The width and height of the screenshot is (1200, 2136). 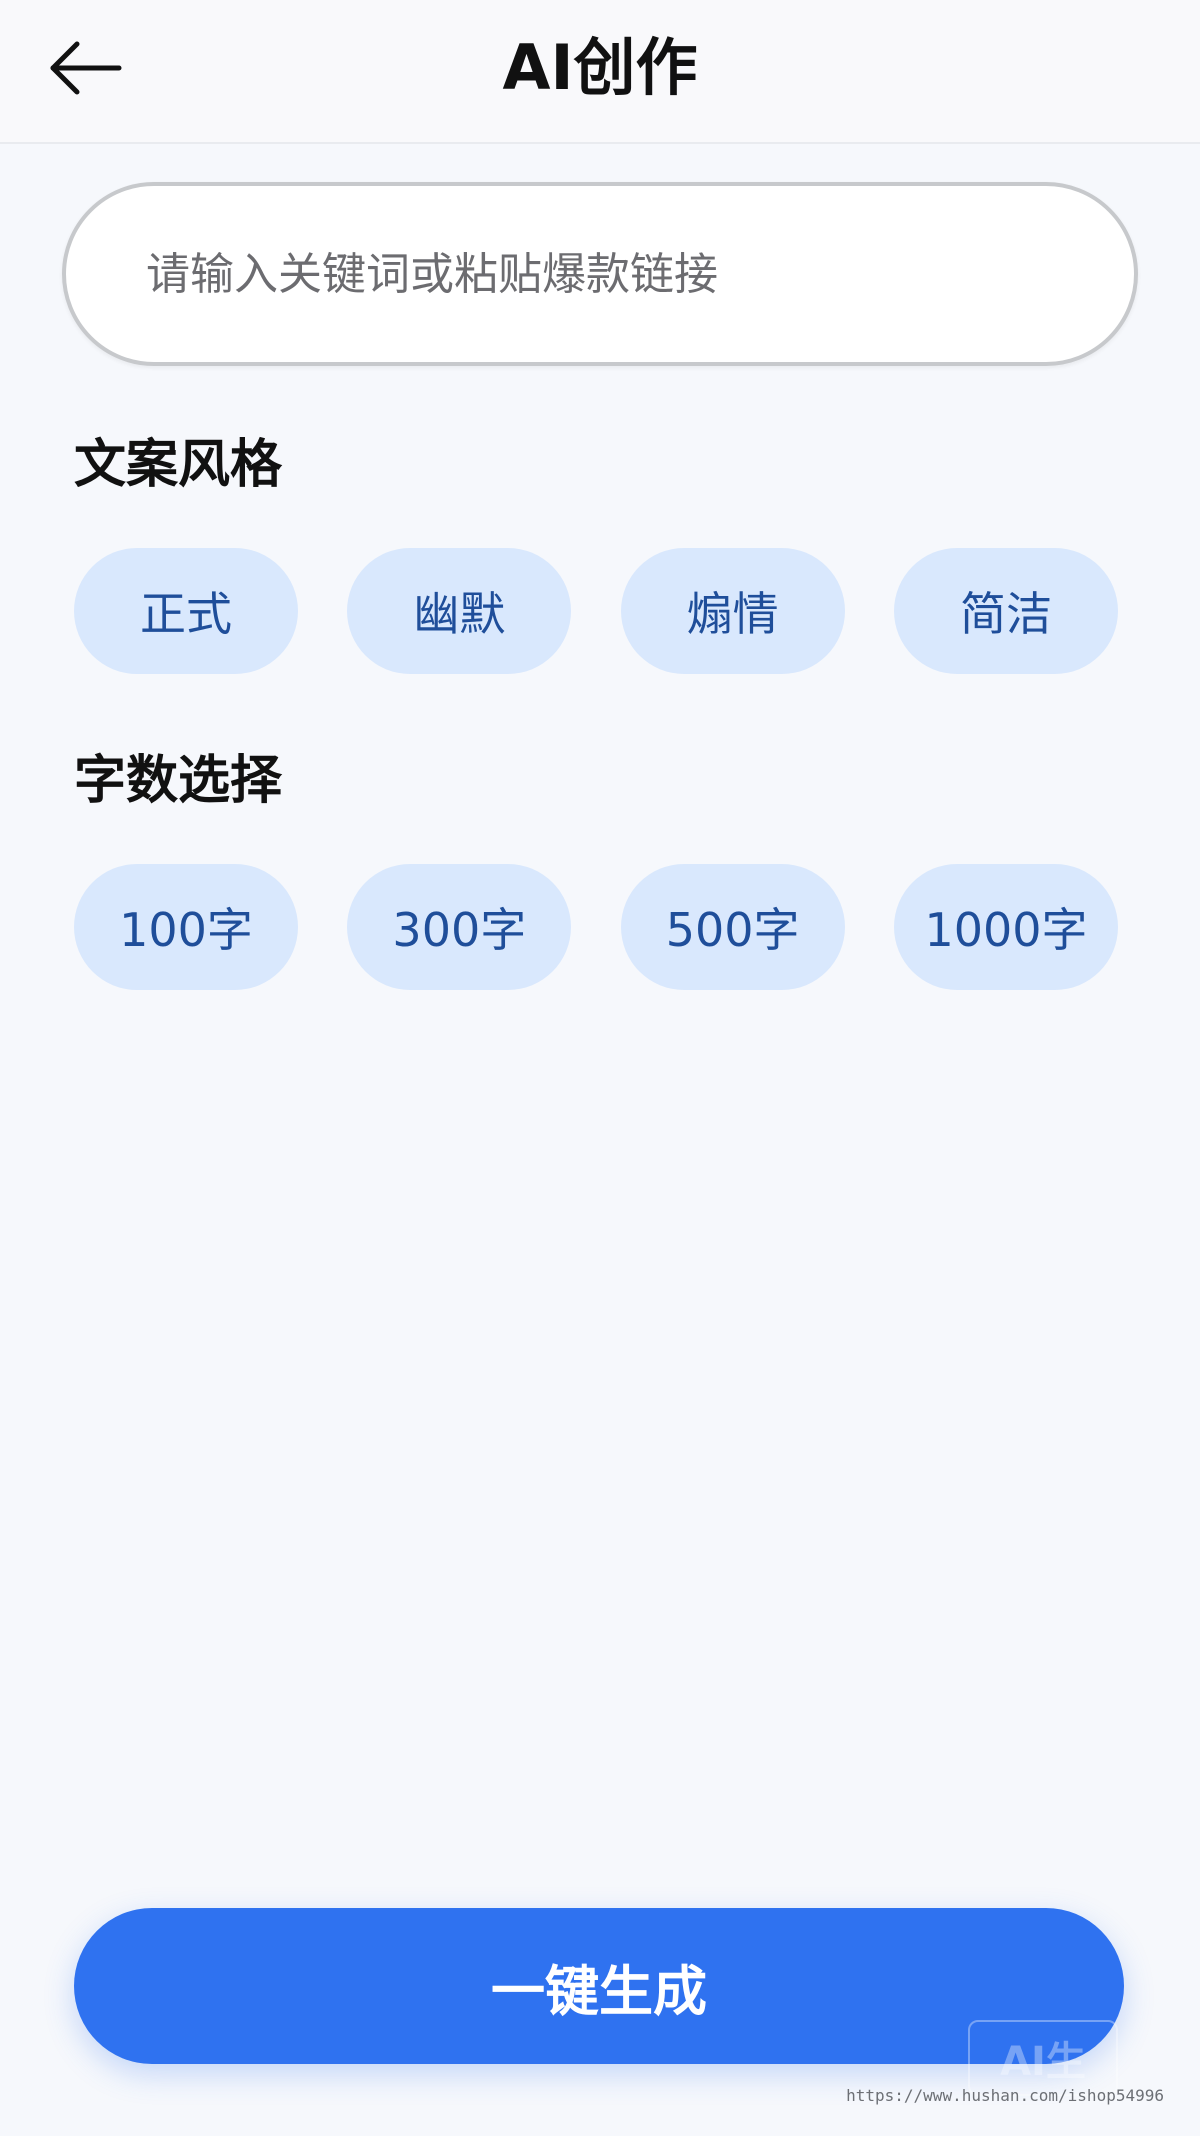 What do you see at coordinates (1005, 927) in the screenshot?
I see `length-option-1000: 1000字` at bounding box center [1005, 927].